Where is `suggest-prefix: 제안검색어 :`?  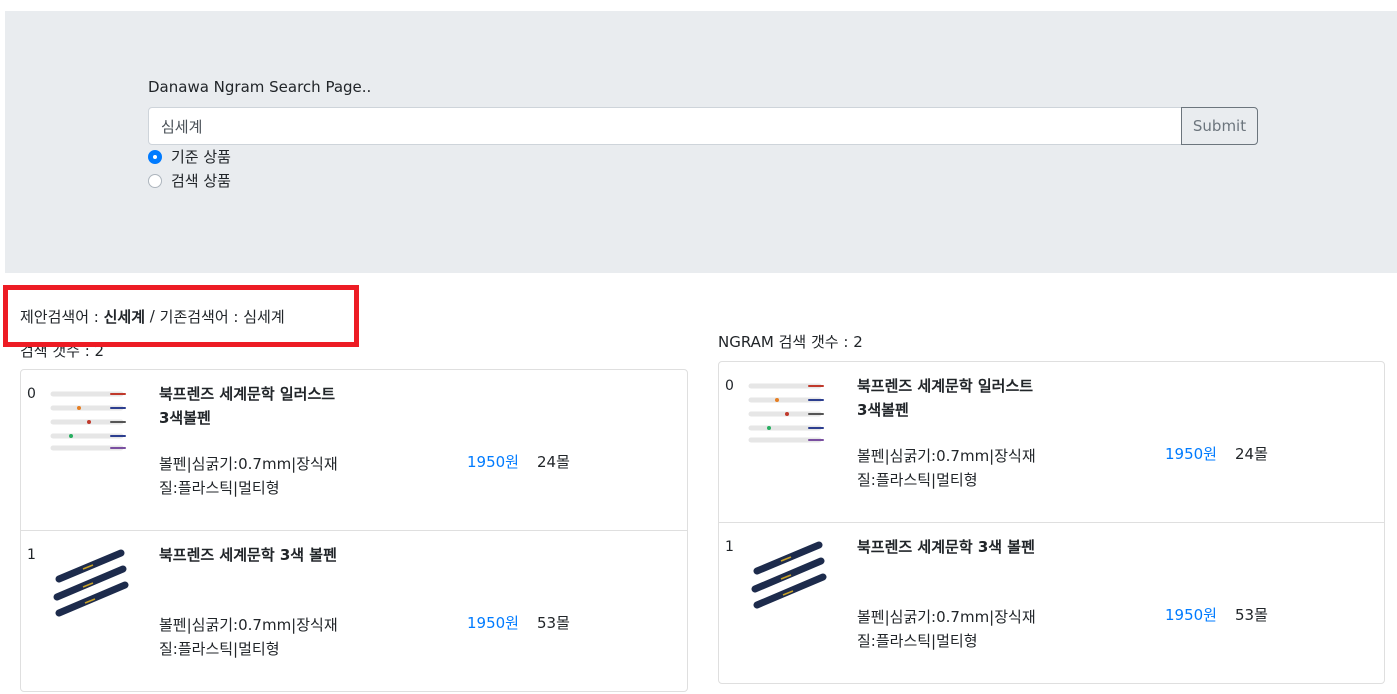
suggest-prefix: 제안검색어 : is located at coordinates (59, 316).